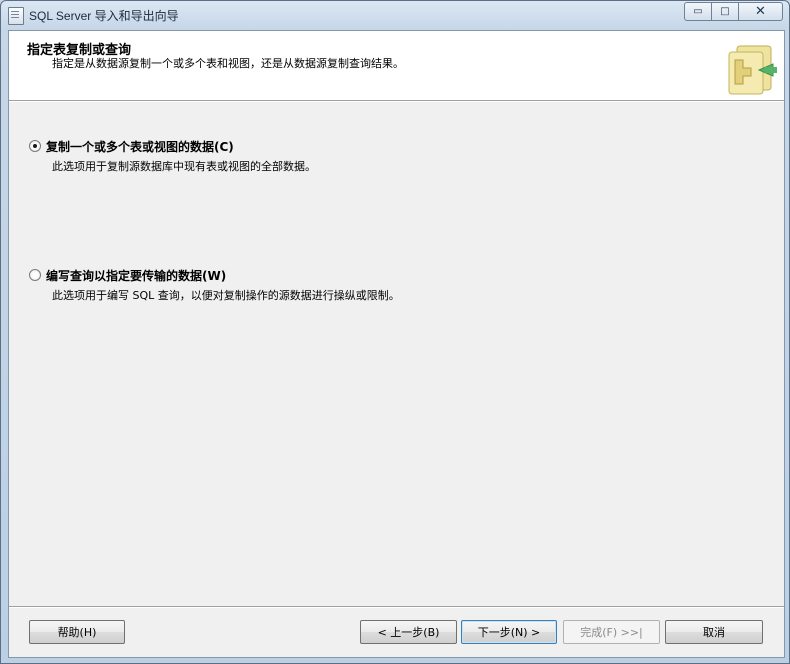  What do you see at coordinates (104, 16) in the screenshot?
I see `window-title: SQL Server 导入和导出向导` at bounding box center [104, 16].